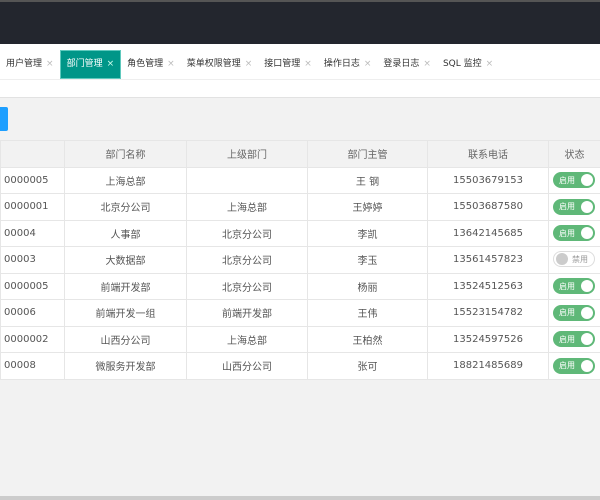 This screenshot has width=600, height=500. What do you see at coordinates (145, 64) in the screenshot?
I see `tab-label: 角色管理` at bounding box center [145, 64].